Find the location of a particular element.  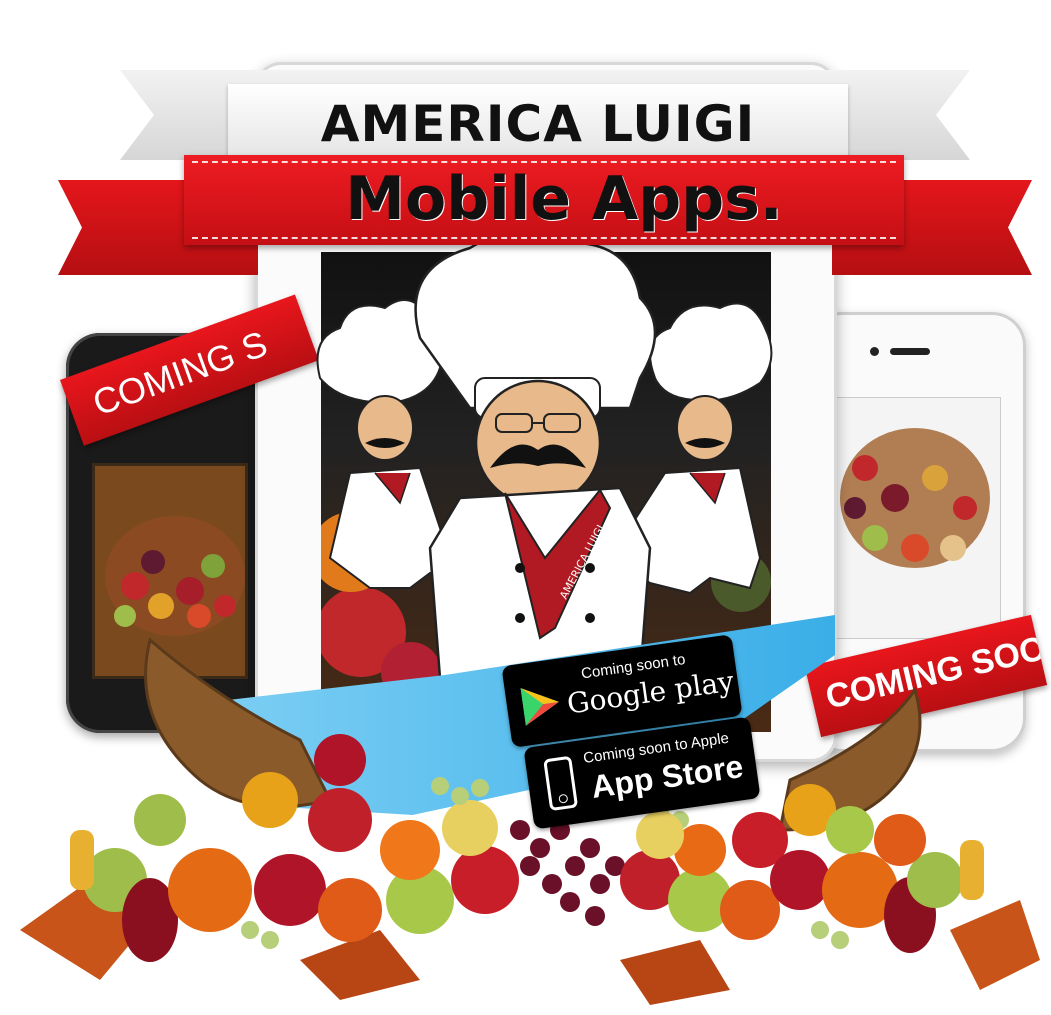

phone-icon is located at coordinates (561, 783).